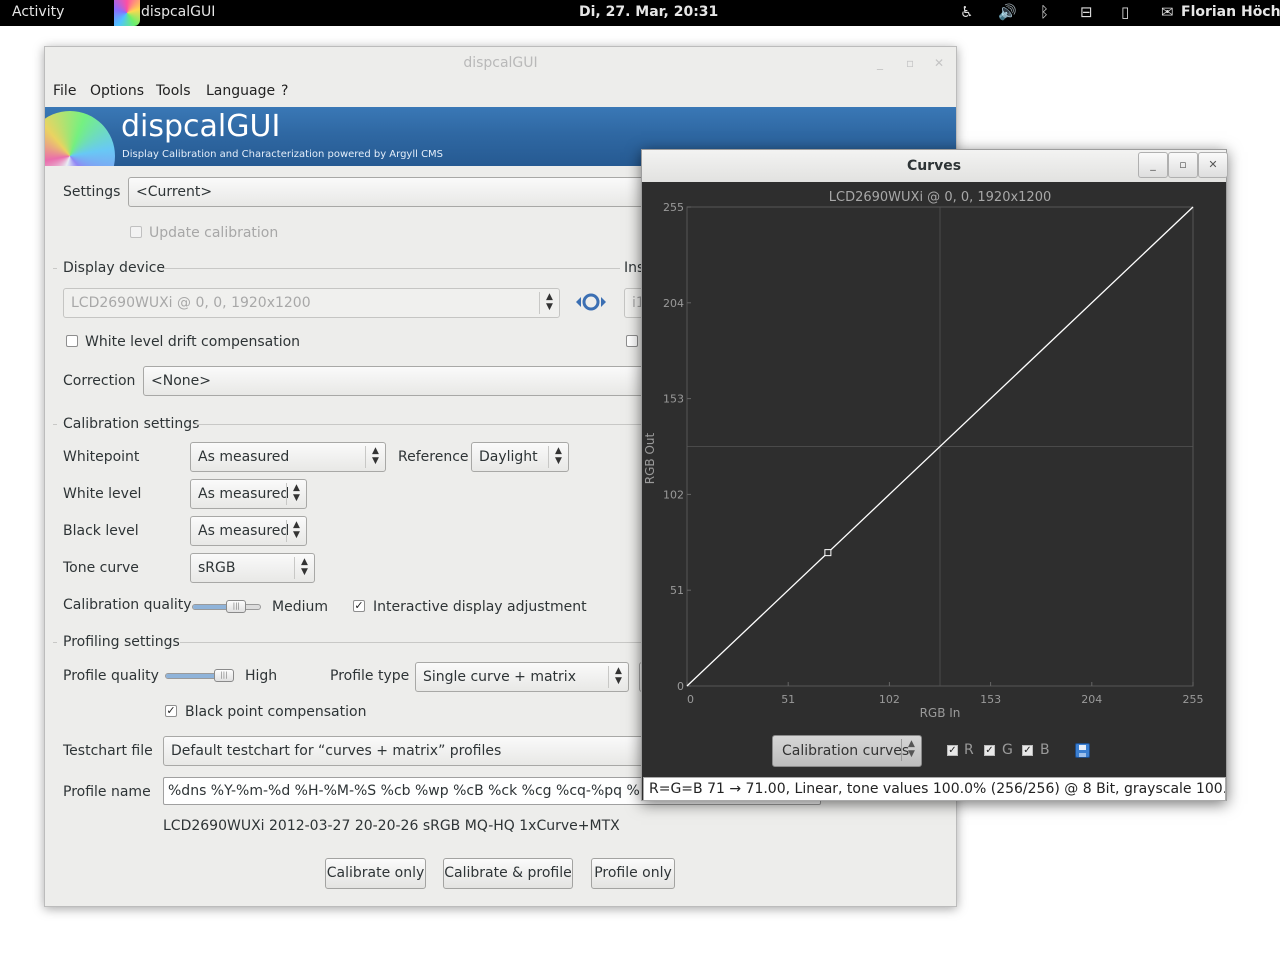 The image size is (1280, 960). Describe the element at coordinates (121, 642) in the screenshot. I see `profiling-settings-heading: Profiling settings` at that location.